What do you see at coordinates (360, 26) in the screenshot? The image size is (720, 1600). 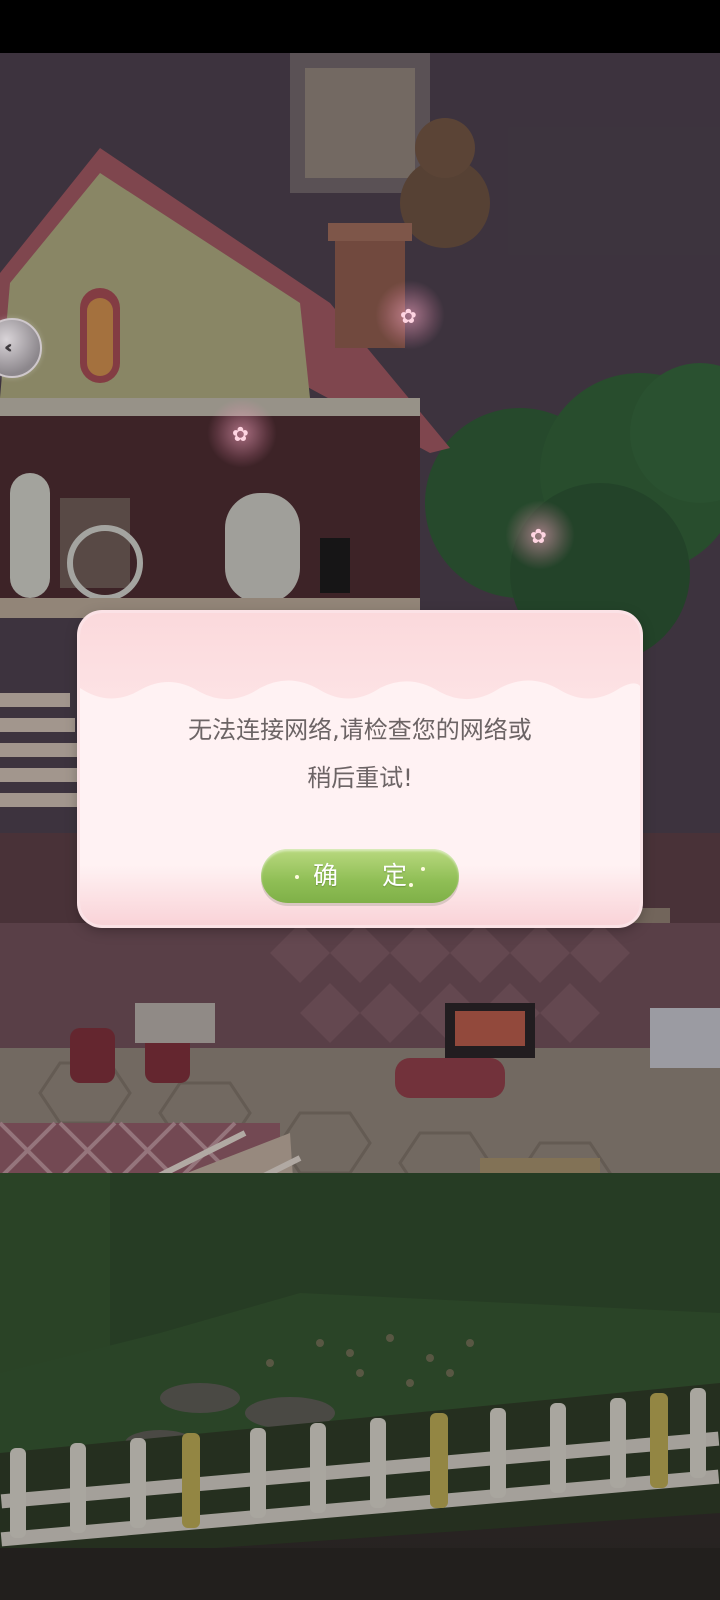 I see `status-bar` at bounding box center [360, 26].